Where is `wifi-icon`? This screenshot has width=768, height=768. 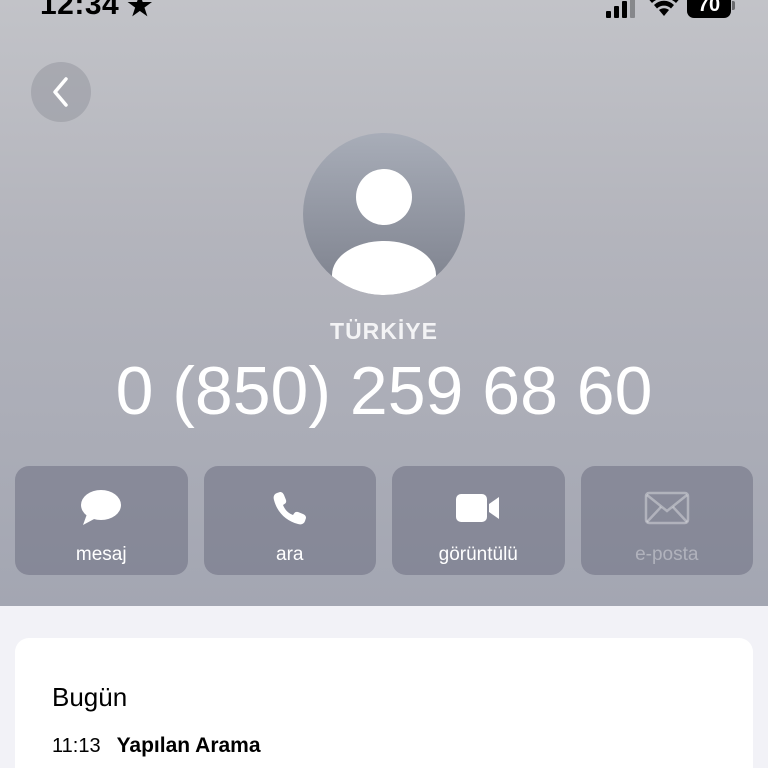
wifi-icon is located at coordinates (664, 8).